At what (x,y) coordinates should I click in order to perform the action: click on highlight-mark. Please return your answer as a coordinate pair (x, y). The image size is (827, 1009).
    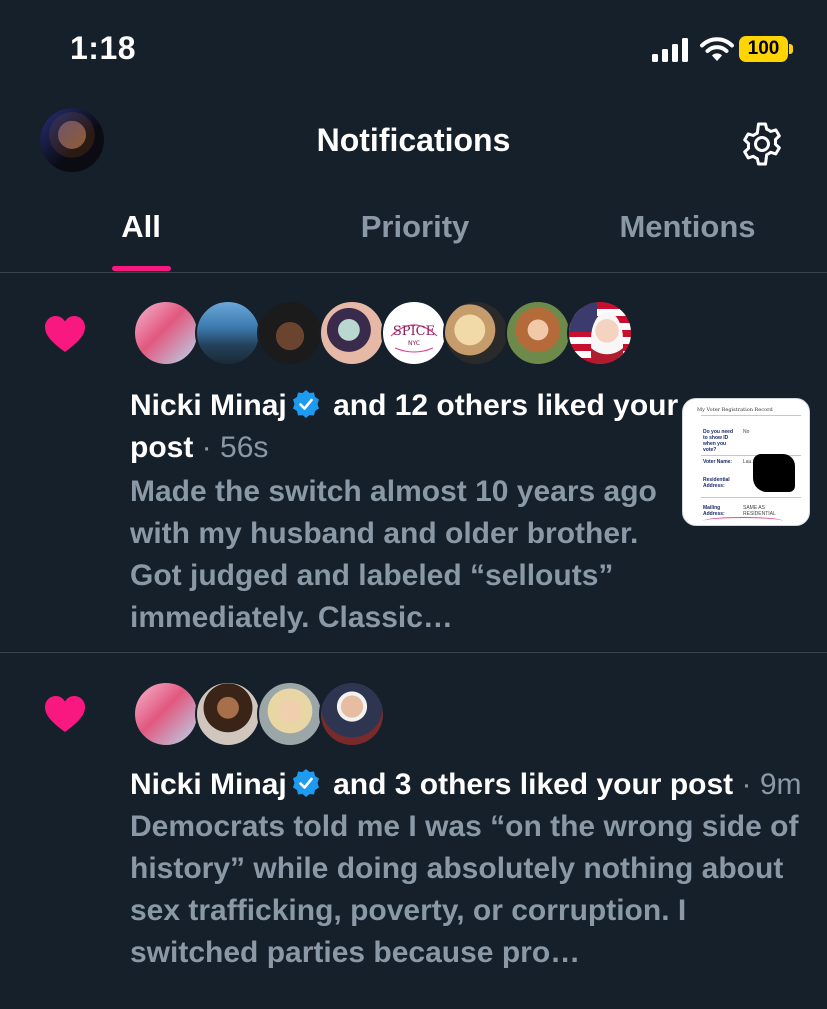
    Looking at the image, I should click on (743, 521).